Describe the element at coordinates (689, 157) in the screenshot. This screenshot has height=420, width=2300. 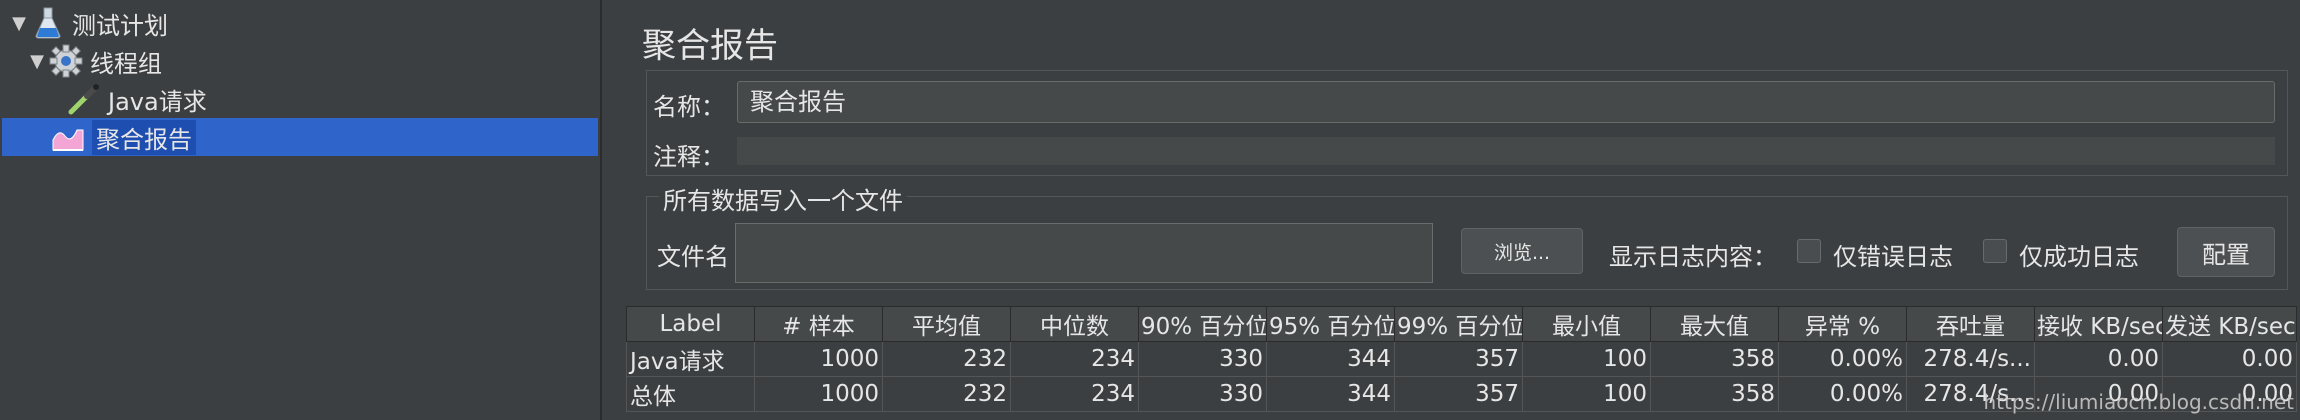
I see `comment-label: 注释：` at that location.